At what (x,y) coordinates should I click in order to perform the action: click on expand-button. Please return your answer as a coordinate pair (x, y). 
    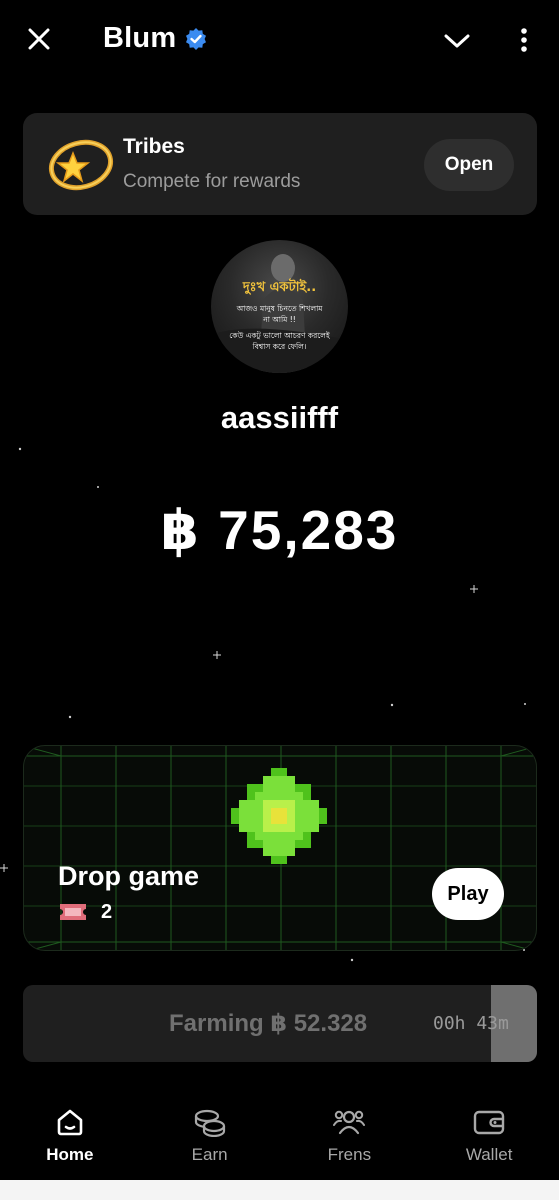
    Looking at the image, I should click on (457, 41).